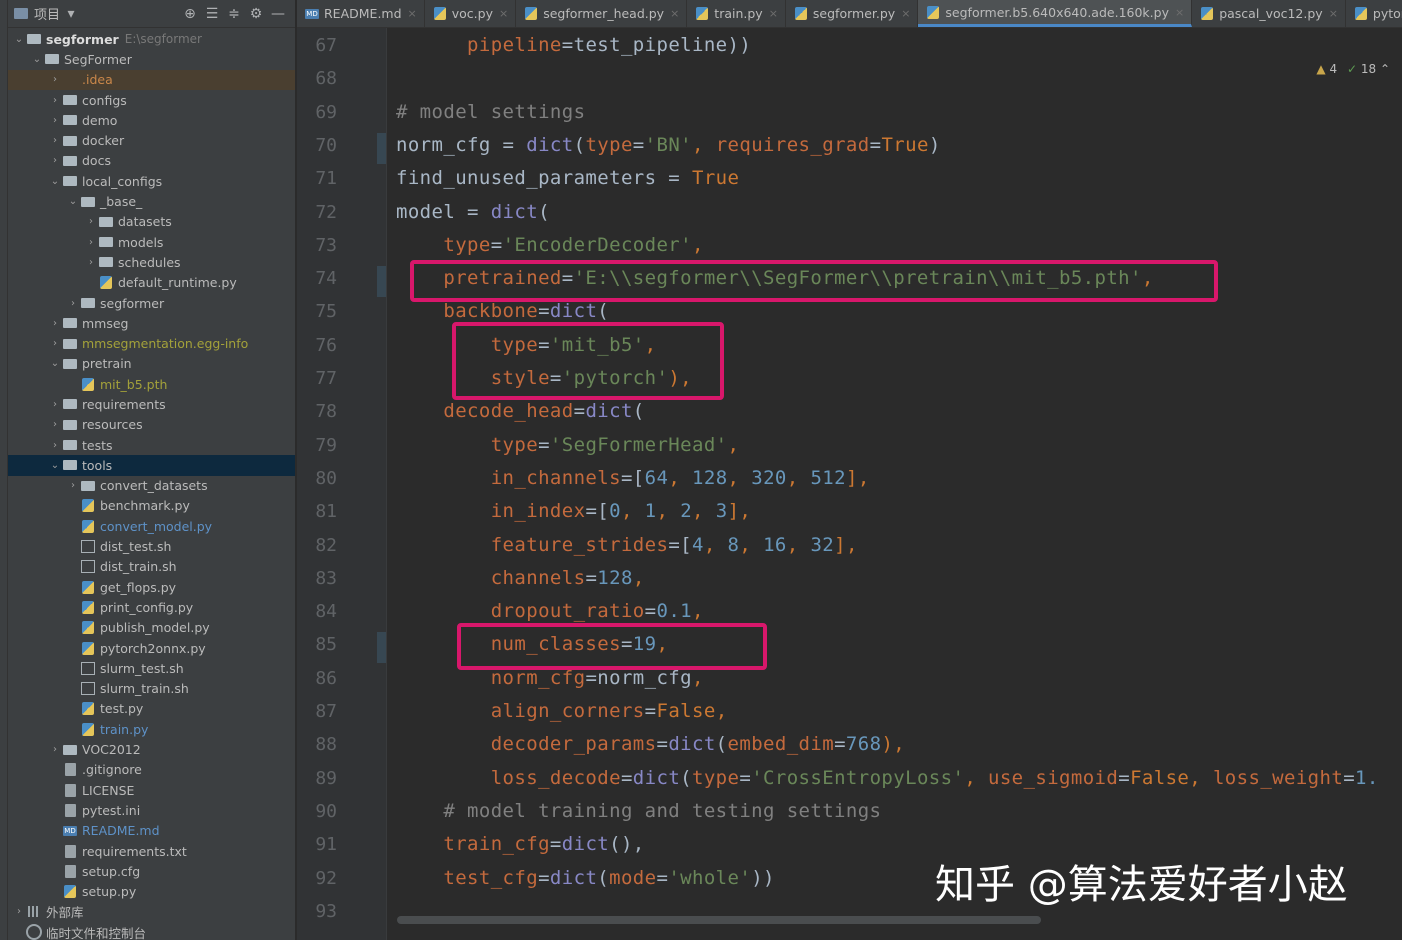  What do you see at coordinates (151, 931) in the screenshot?
I see `tree-file: 临时文件和控制台` at bounding box center [151, 931].